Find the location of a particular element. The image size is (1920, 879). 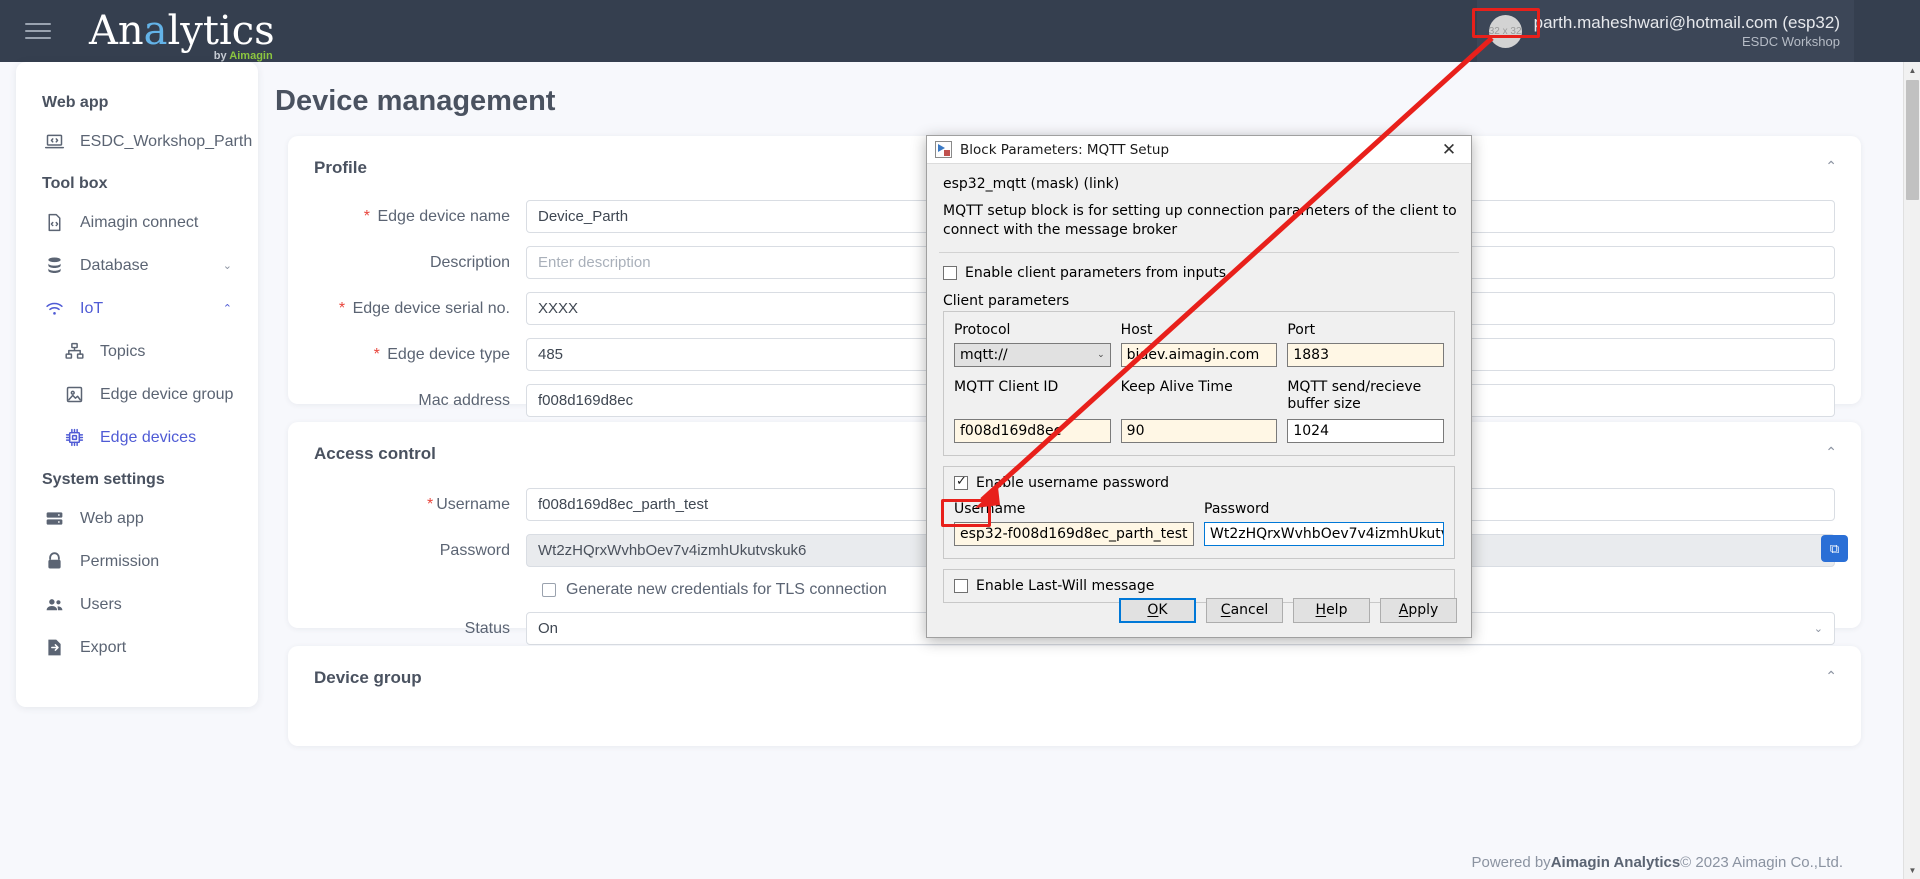

ok-button: OK is located at coordinates (1157, 610).